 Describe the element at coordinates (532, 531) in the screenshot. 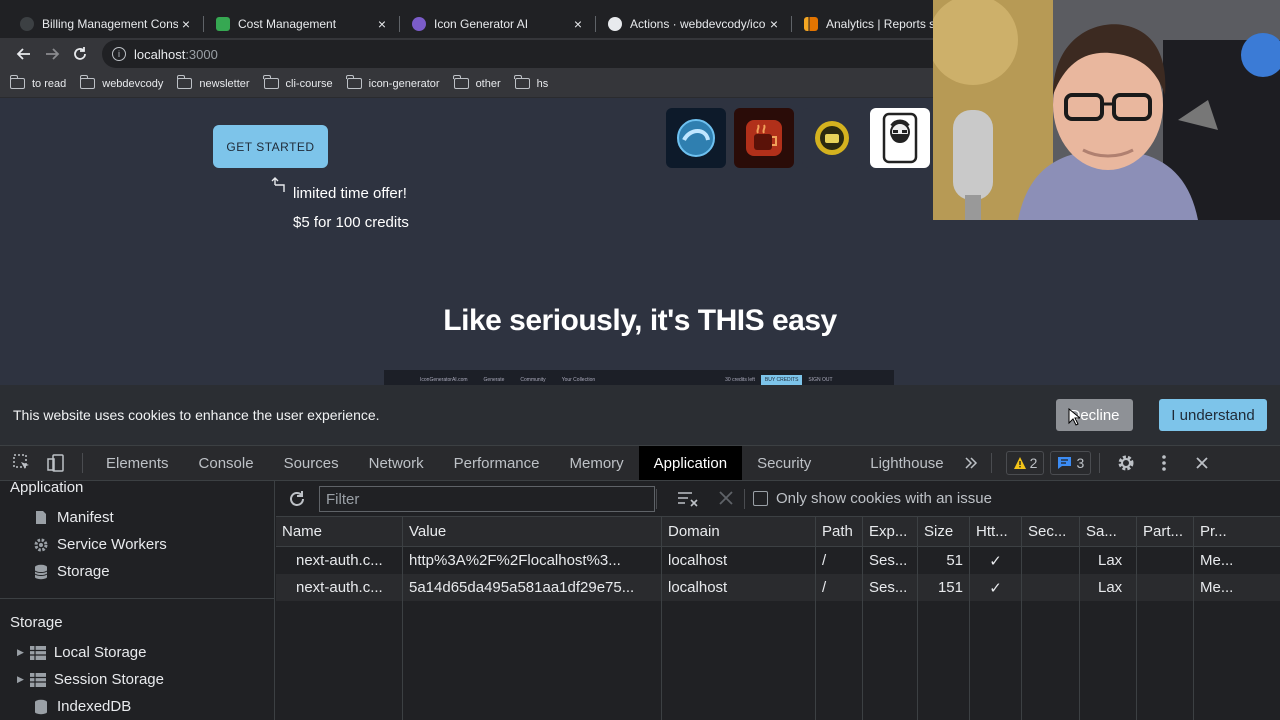

I see `column-header-value: Value` at that location.